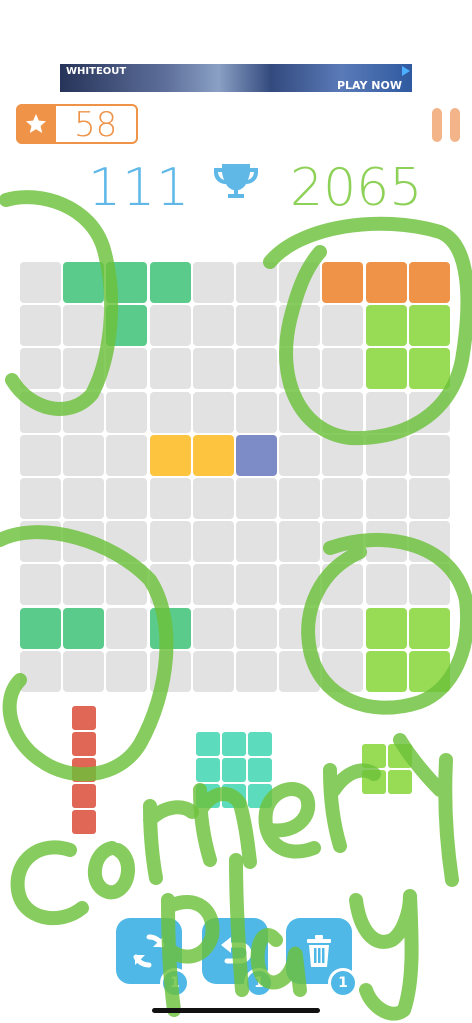 Image resolution: width=472 pixels, height=1023 pixels. I want to click on undo-count: 1, so click(259, 983).